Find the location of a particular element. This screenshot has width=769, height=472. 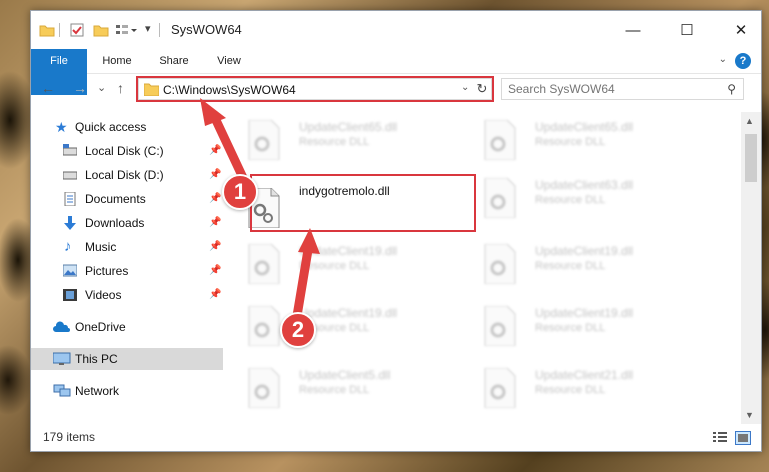

maximize-button: ☐ is located at coordinates (687, 30).